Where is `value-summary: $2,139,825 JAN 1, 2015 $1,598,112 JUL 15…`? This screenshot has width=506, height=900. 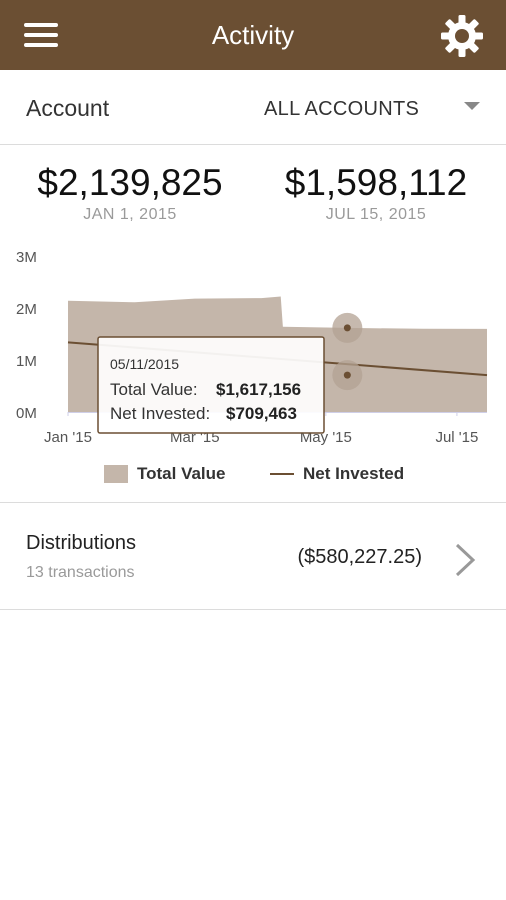
value-summary: $2,139,825 JAN 1, 2015 $1,598,112 JUL 15… is located at coordinates (253, 195).